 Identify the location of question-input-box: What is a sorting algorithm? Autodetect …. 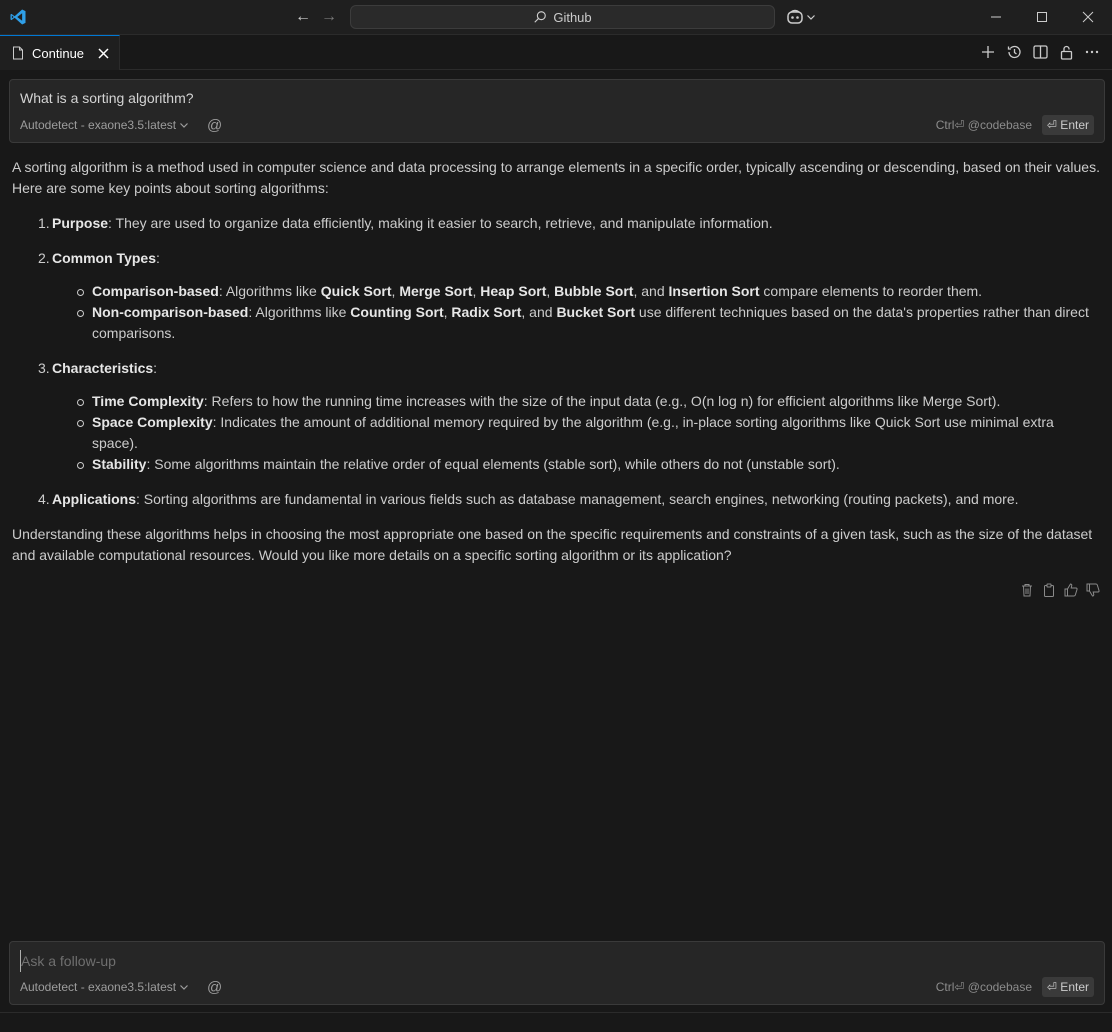
(557, 111).